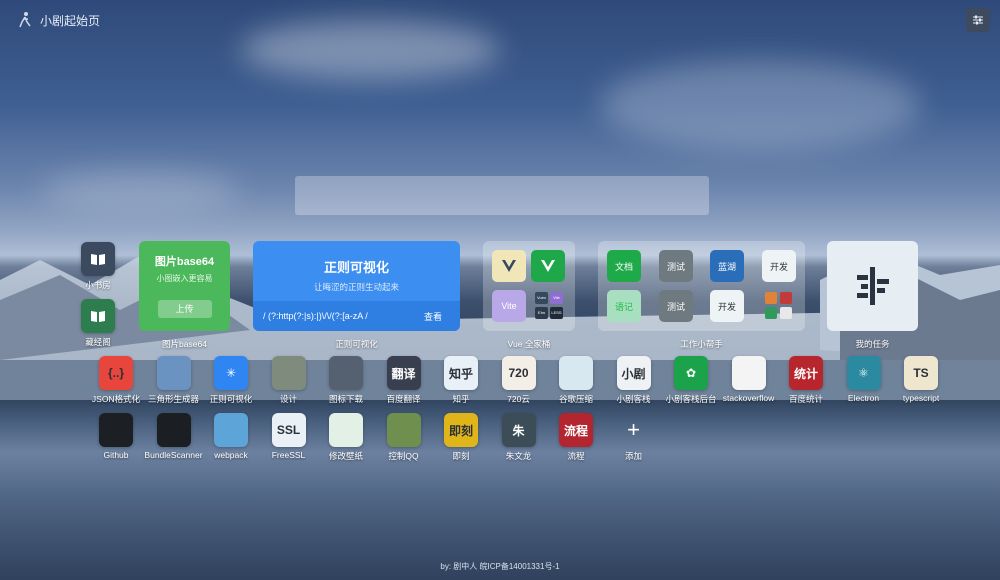 This screenshot has height=580, width=1000. What do you see at coordinates (624, 266) in the screenshot?
I see `doc-shortcut: 文档` at bounding box center [624, 266].